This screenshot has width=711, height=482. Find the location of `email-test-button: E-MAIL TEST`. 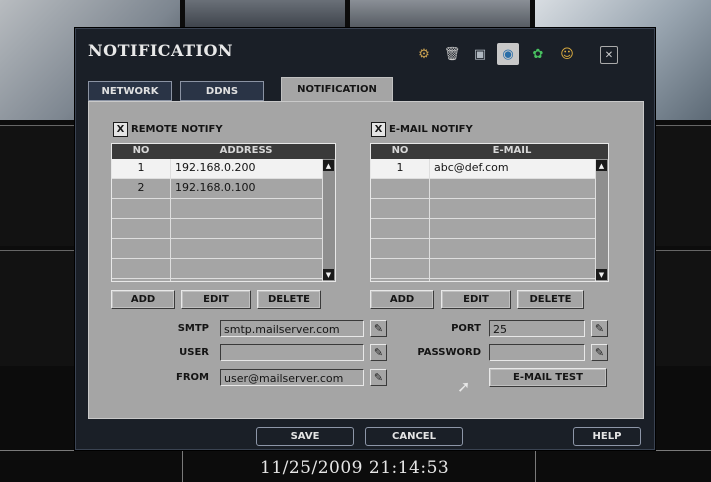

email-test-button: E-MAIL TEST is located at coordinates (548, 377).